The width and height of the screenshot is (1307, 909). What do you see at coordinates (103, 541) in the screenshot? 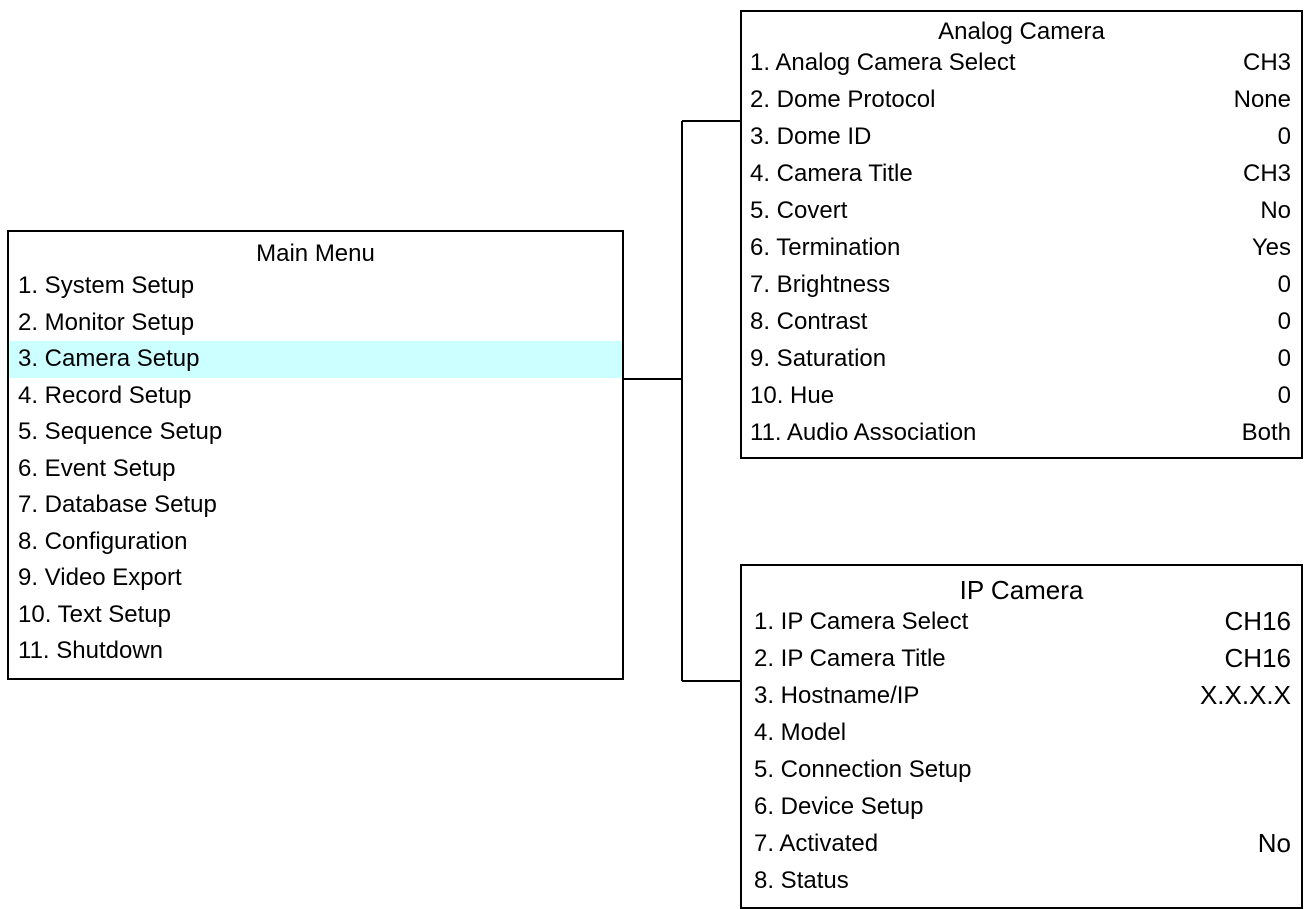
I see `menu-item-label: 8. Configuration` at bounding box center [103, 541].